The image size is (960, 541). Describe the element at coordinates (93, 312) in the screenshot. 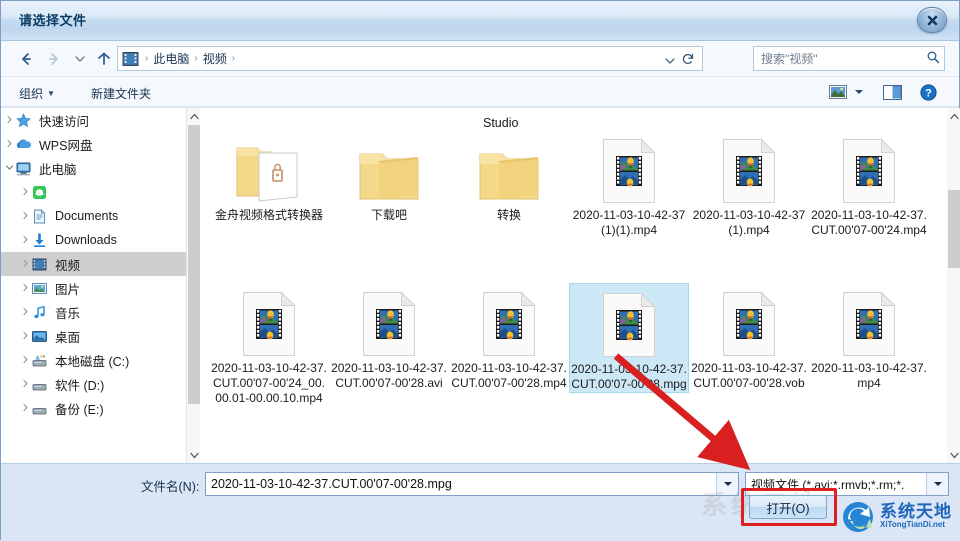

I see `sidebar-item-音乐: 音乐` at that location.